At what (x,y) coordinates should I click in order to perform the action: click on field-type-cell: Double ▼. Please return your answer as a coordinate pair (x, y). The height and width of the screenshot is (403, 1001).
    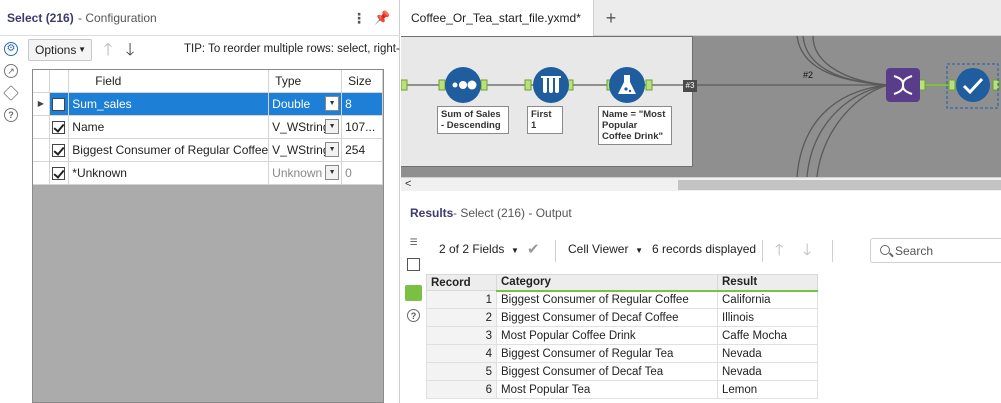
    Looking at the image, I should click on (305, 104).